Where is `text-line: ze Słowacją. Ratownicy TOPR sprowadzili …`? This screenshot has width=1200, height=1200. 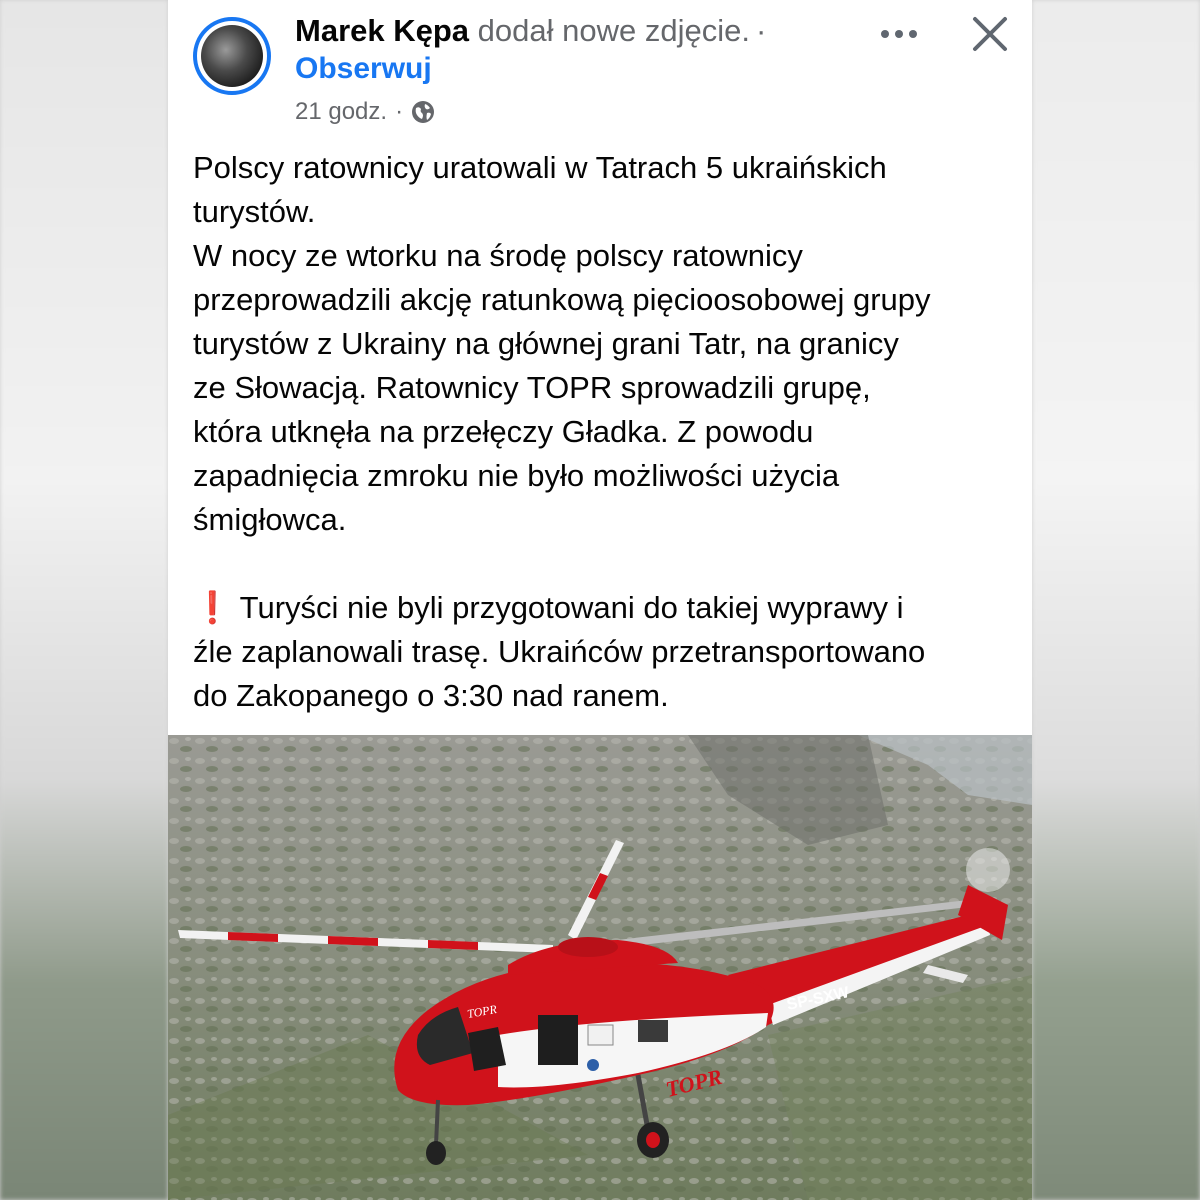
text-line: ze Słowacją. Ratownicy TOPR sprowadzili … is located at coordinates (532, 387).